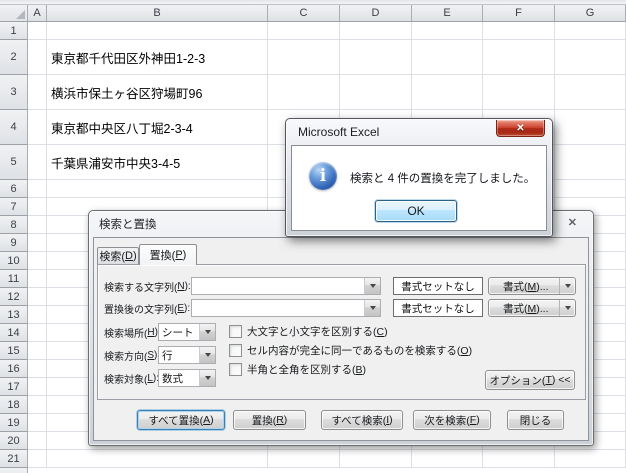 The width and height of the screenshot is (626, 473). I want to click on row-header: 20, so click(14, 441).